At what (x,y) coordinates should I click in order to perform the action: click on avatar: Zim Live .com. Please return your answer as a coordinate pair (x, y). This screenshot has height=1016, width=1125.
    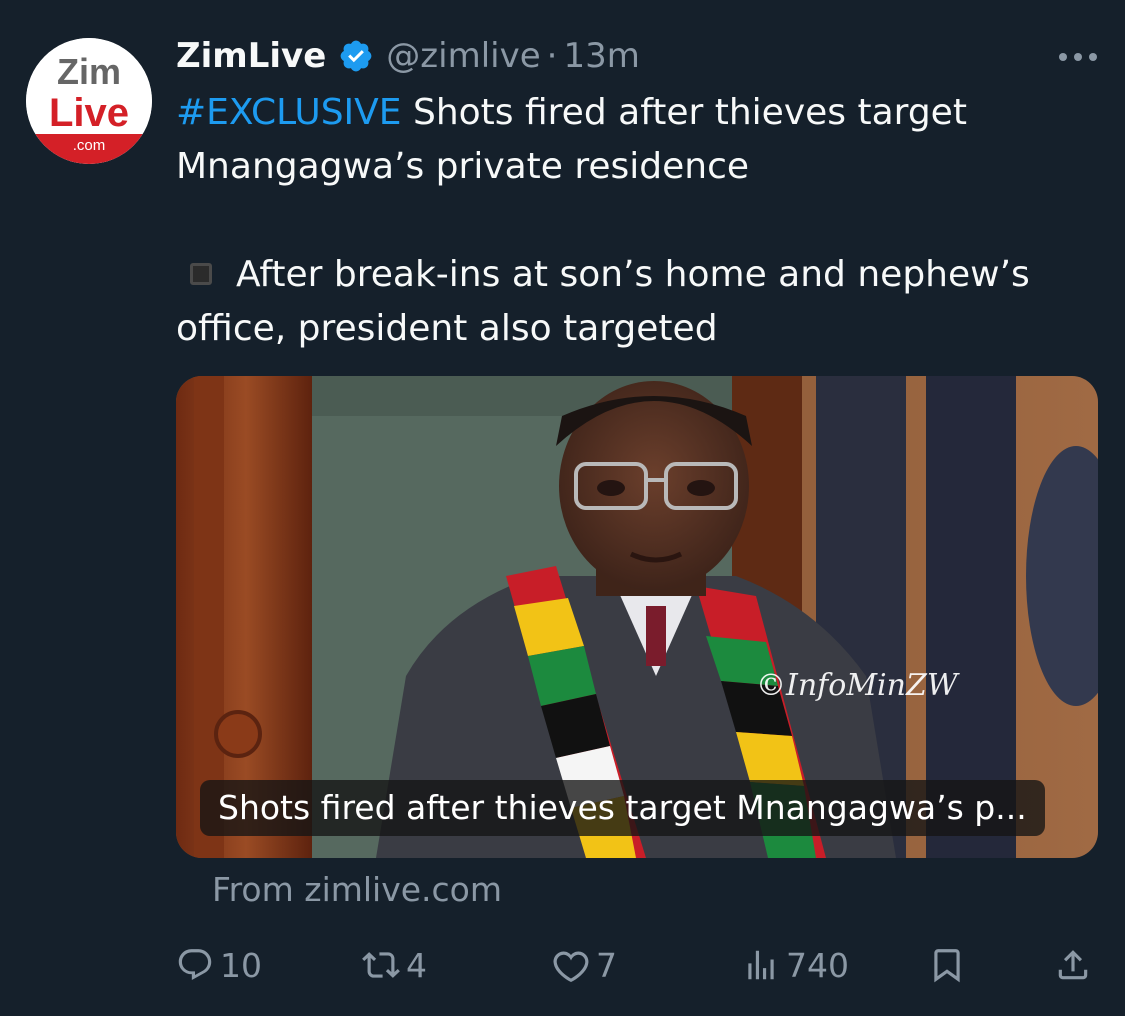
    Looking at the image, I should click on (89, 101).